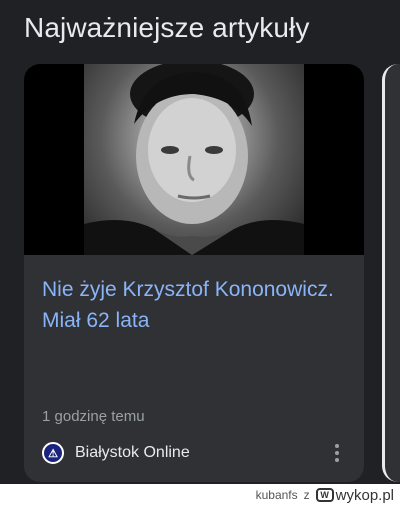  What do you see at coordinates (132, 452) in the screenshot?
I see `source-name: Białystok Online` at bounding box center [132, 452].